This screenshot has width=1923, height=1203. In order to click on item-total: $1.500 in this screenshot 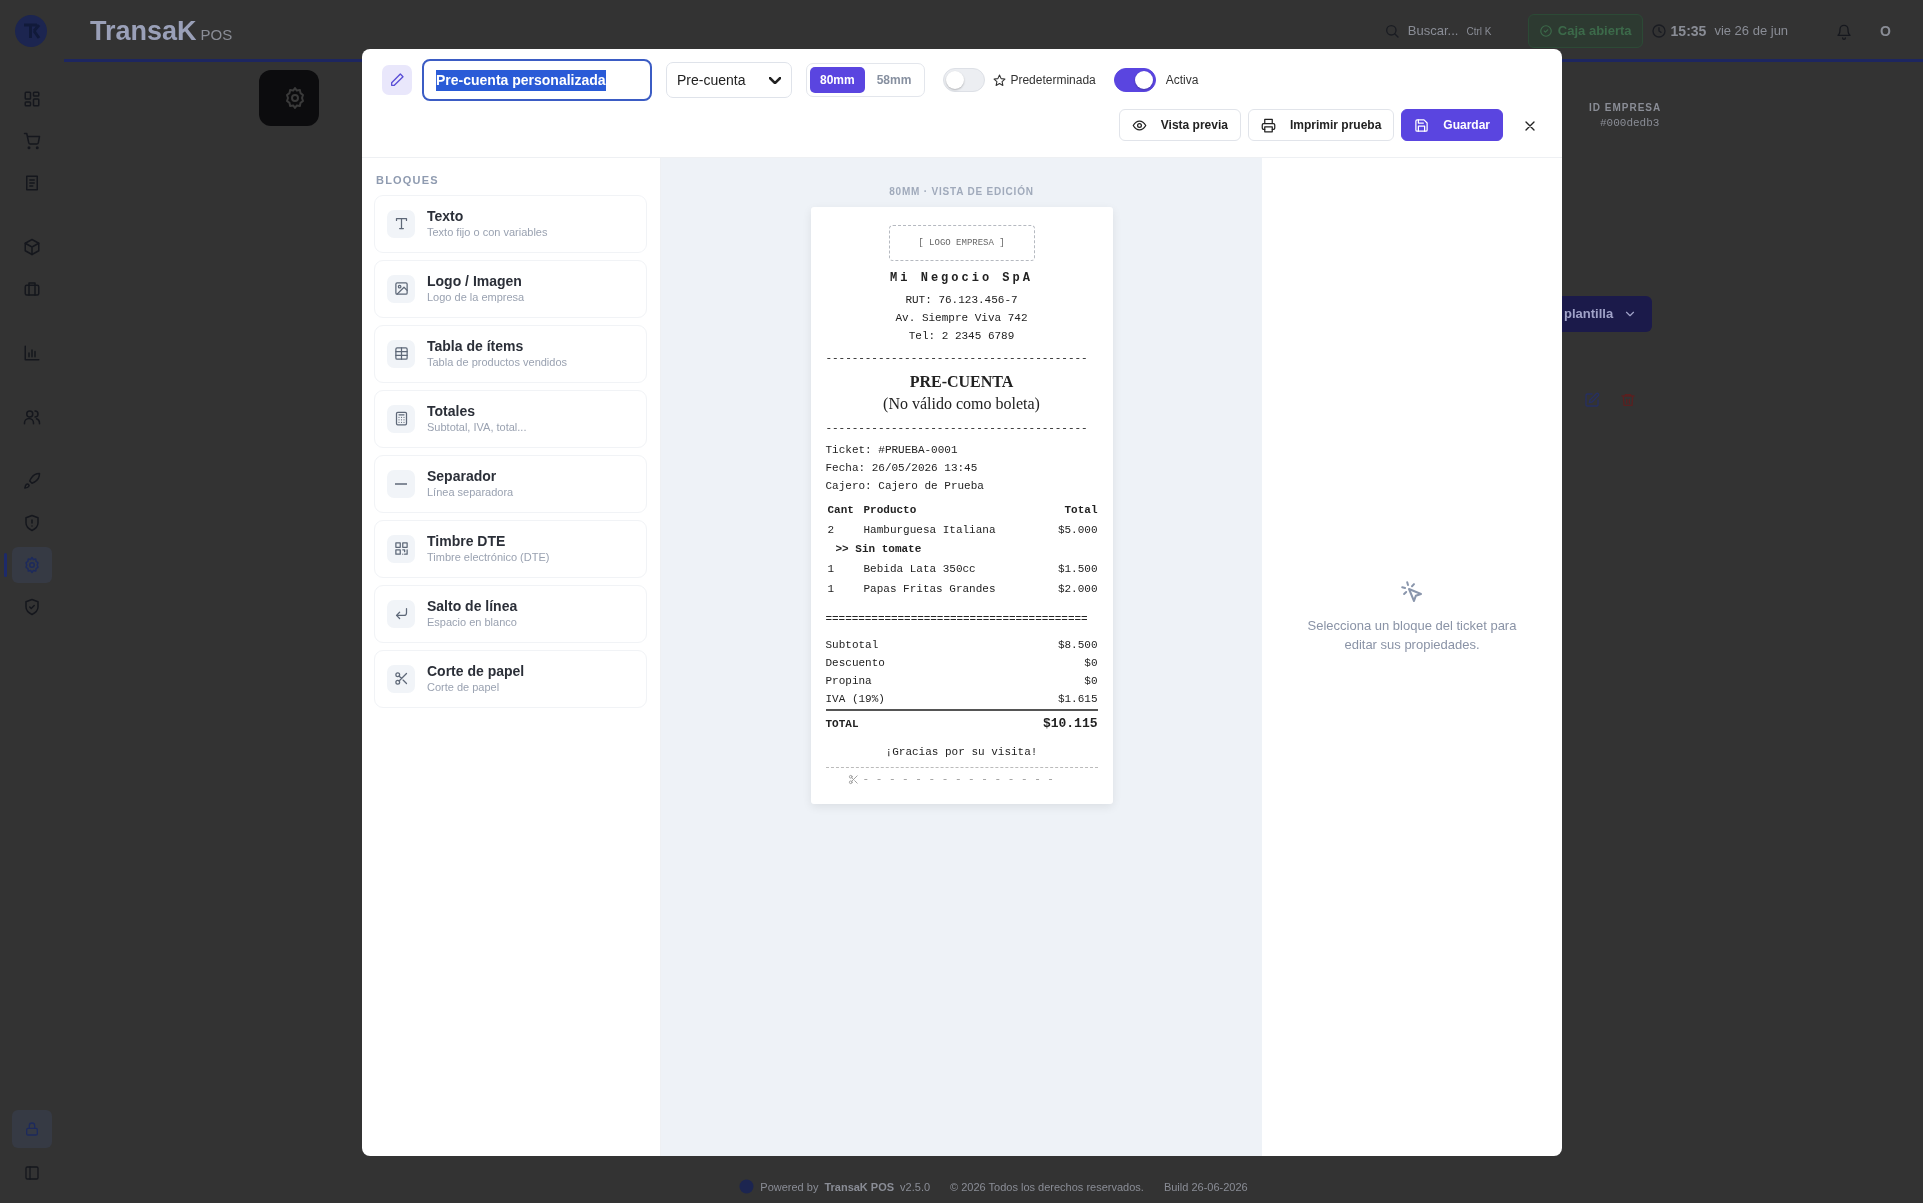, I will do `click(1077, 569)`.